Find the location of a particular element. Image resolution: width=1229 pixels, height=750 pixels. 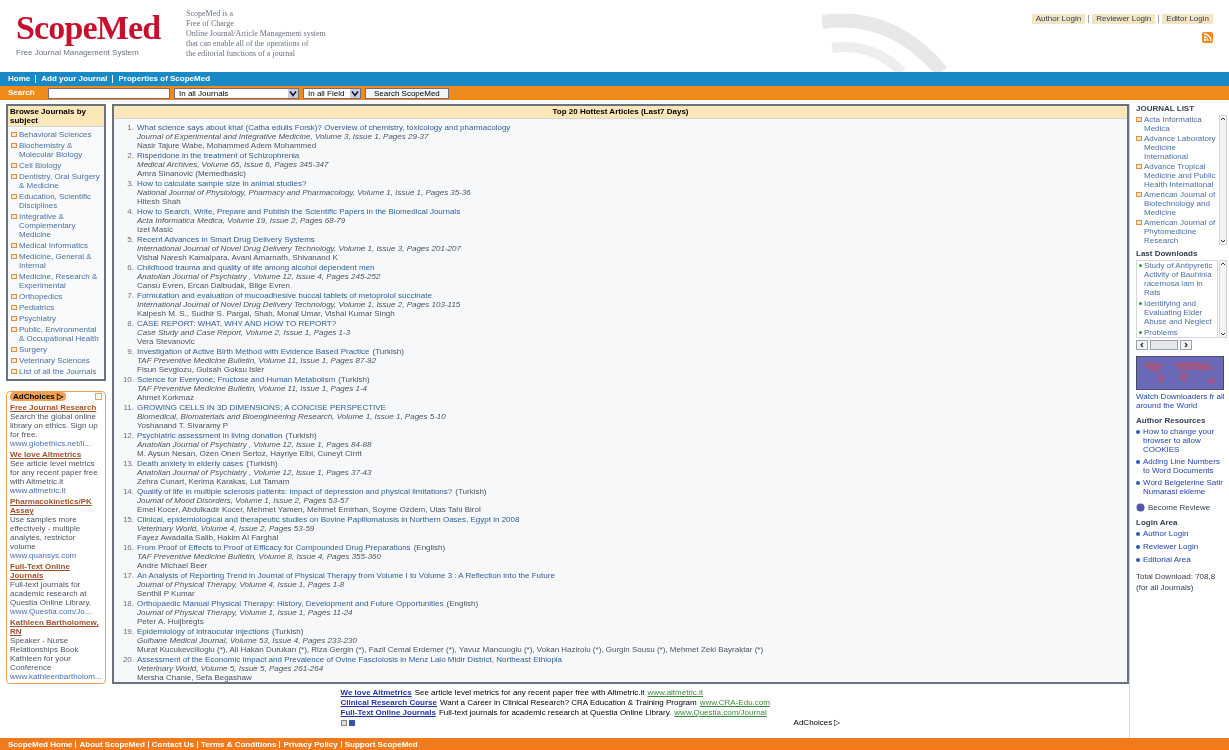

subject-link: Behavioral Sciences is located at coordinates (55, 134).